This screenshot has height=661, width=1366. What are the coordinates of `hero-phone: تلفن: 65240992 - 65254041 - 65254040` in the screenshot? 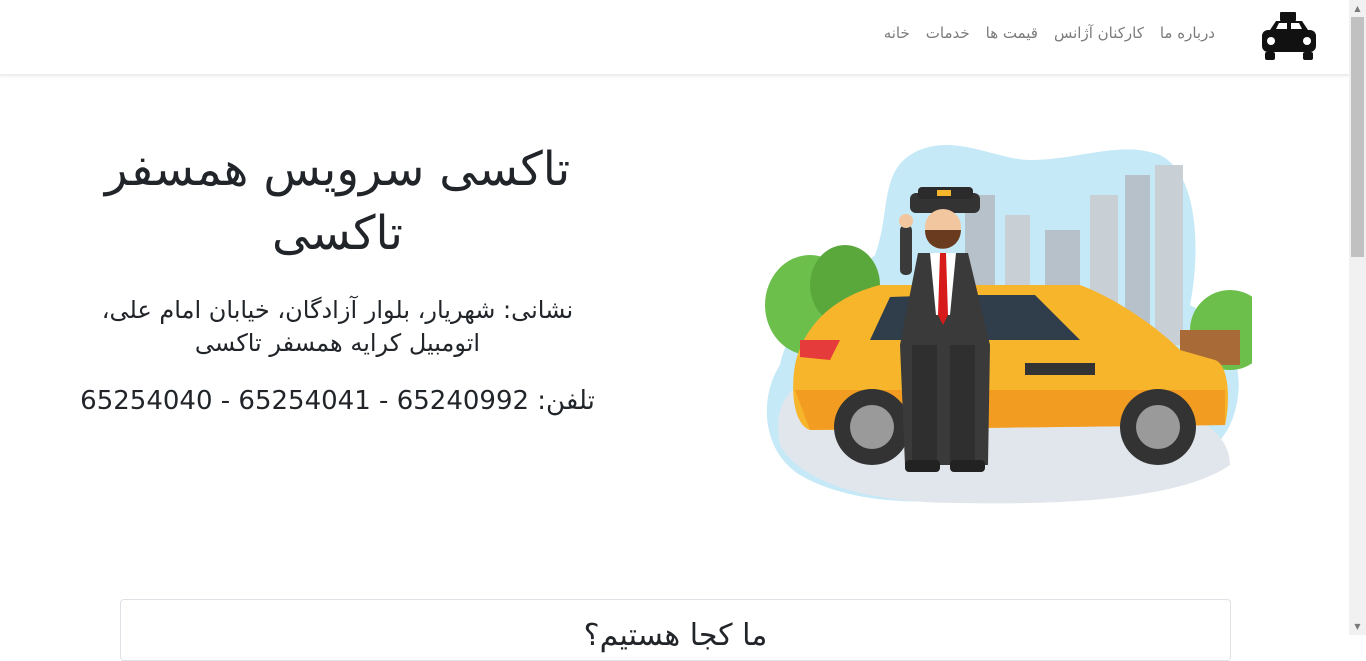 It's located at (337, 401).